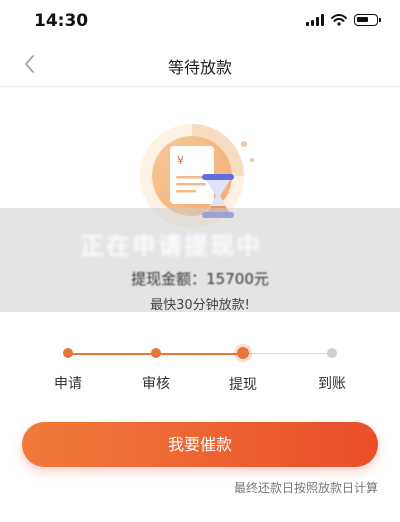  What do you see at coordinates (61, 21) in the screenshot?
I see `clock: 14:30` at bounding box center [61, 21].